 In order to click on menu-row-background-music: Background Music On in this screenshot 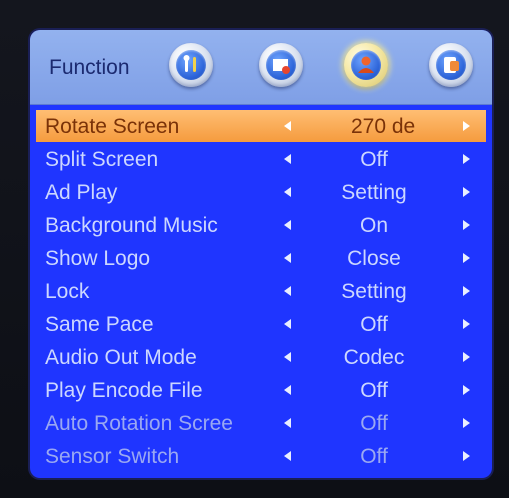, I will do `click(261, 225)`.